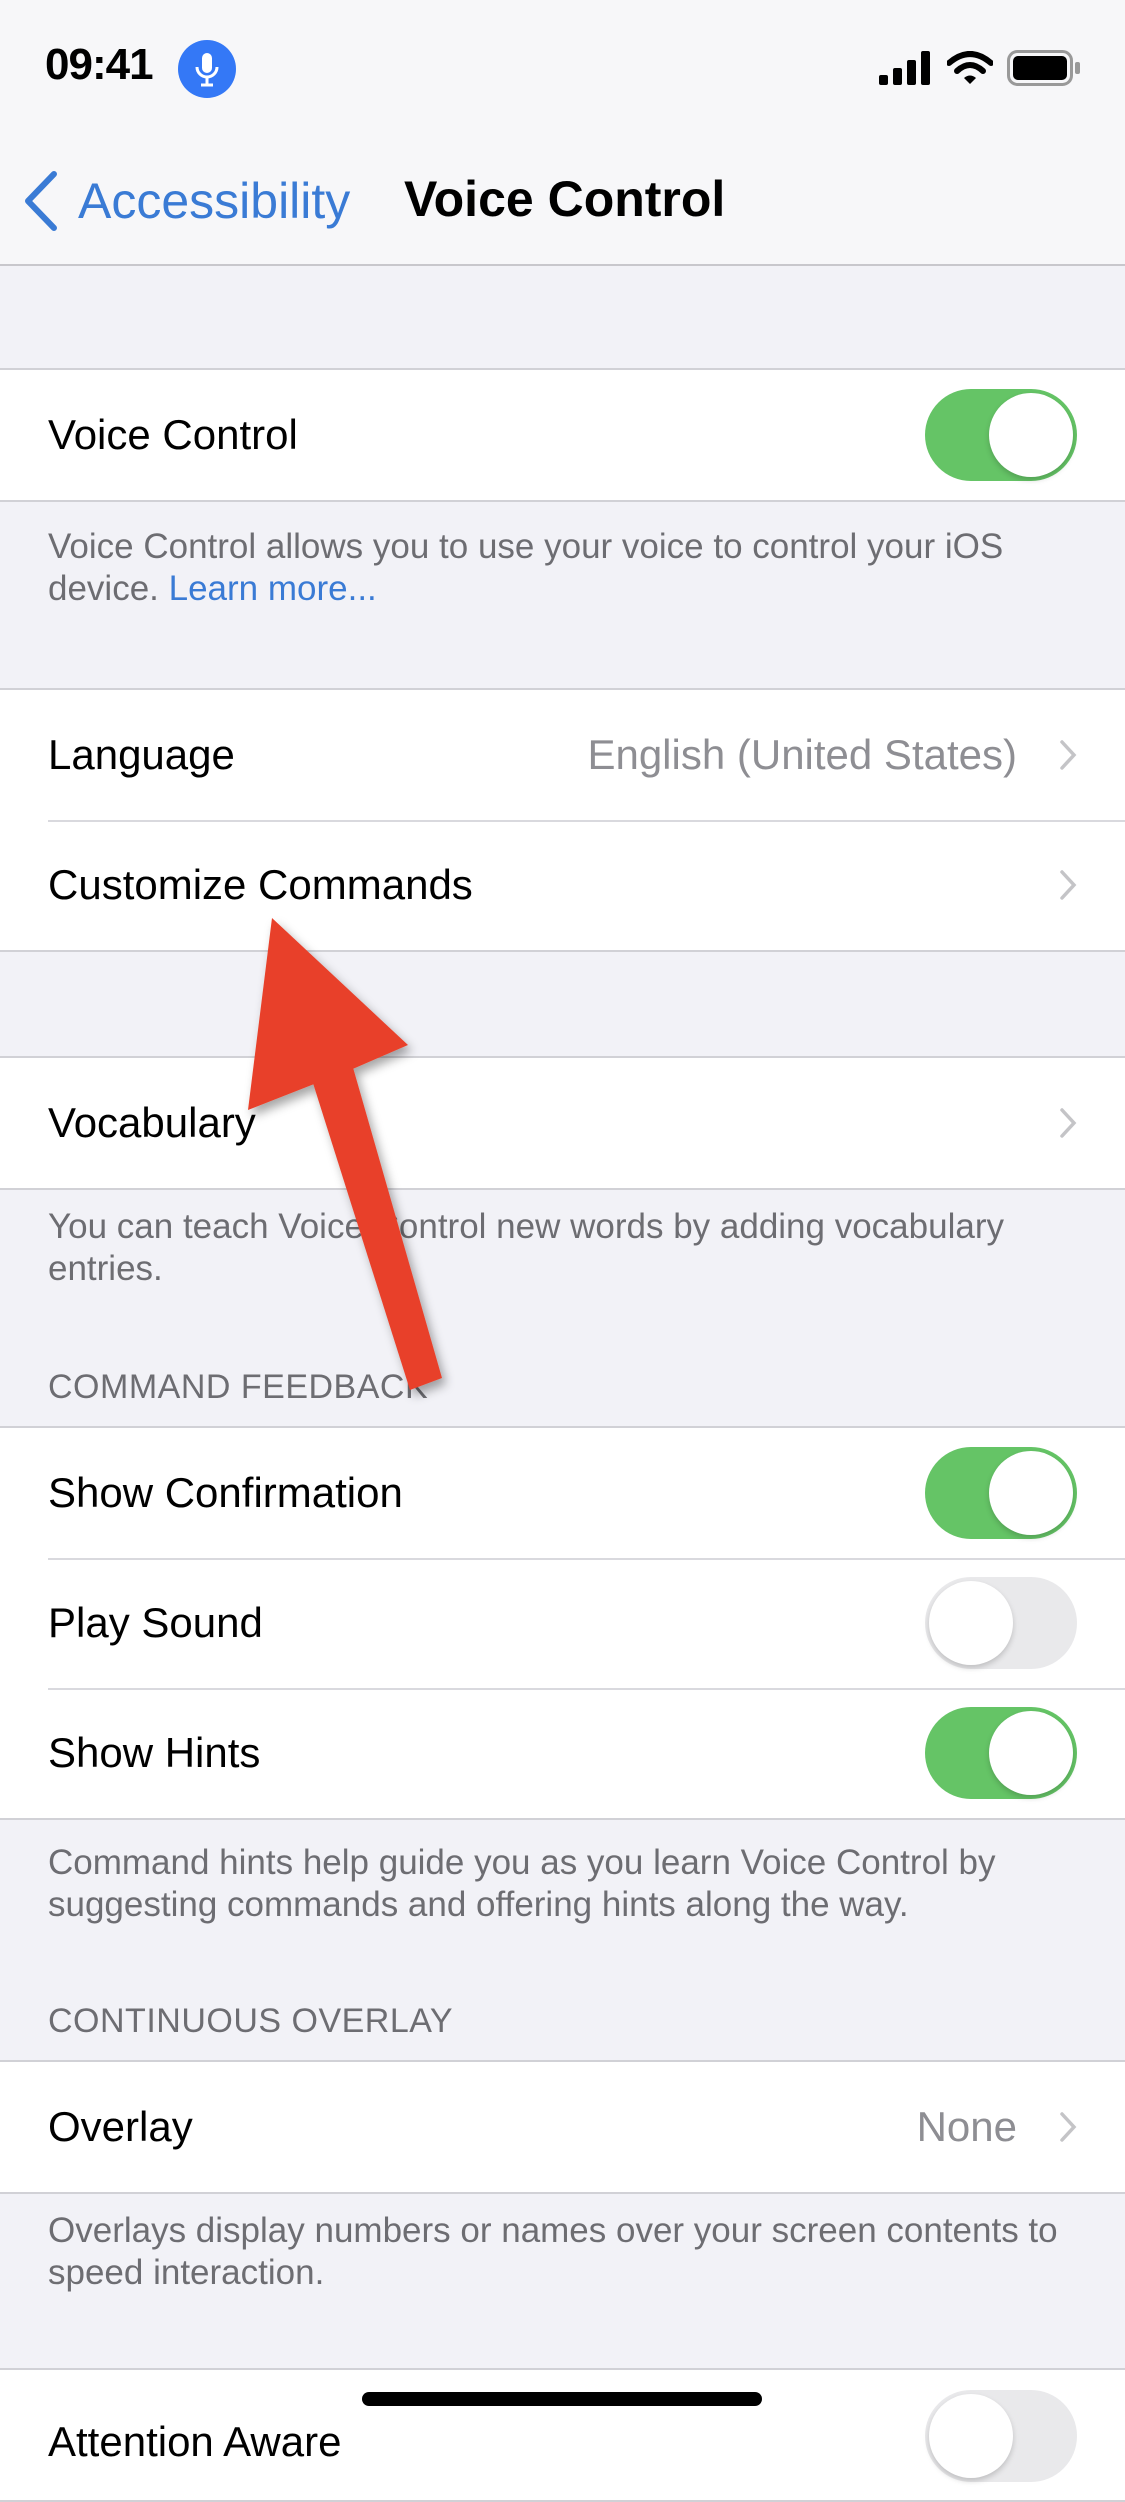  I want to click on attention-aware-toggle, so click(1001, 2436).